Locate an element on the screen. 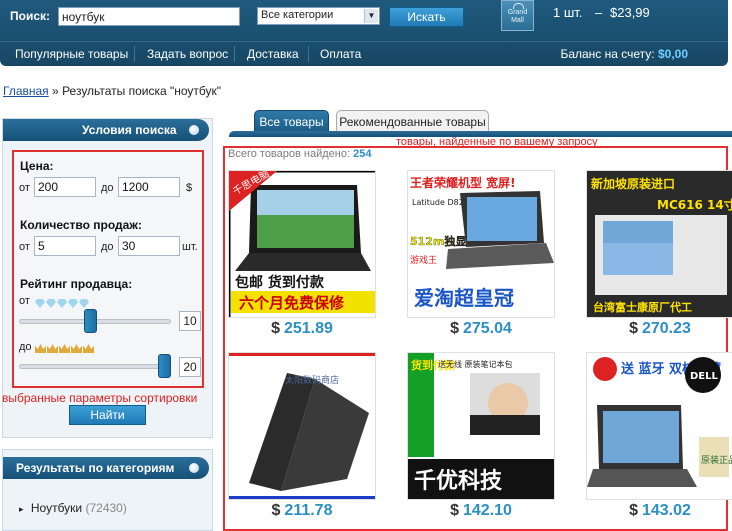 Image resolution: width=732 pixels, height=531 pixels. sales-from-label: от is located at coordinates (24, 247).